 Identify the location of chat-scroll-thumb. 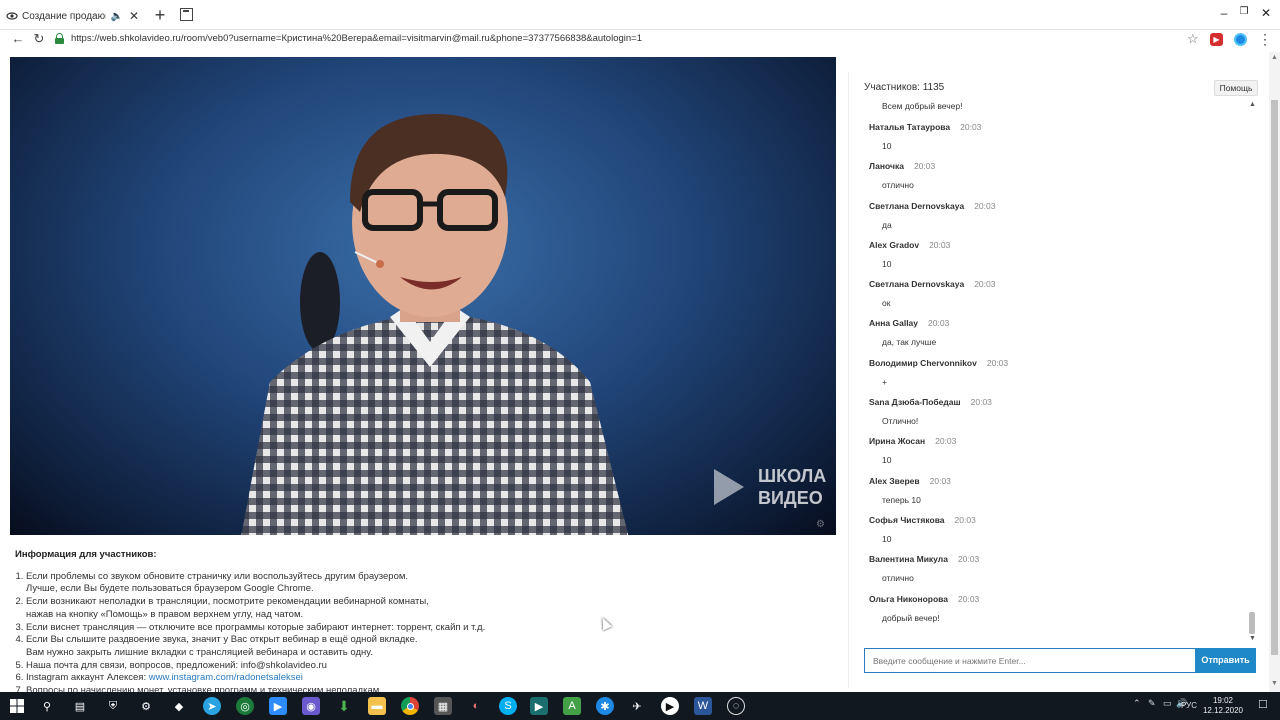
(1252, 623).